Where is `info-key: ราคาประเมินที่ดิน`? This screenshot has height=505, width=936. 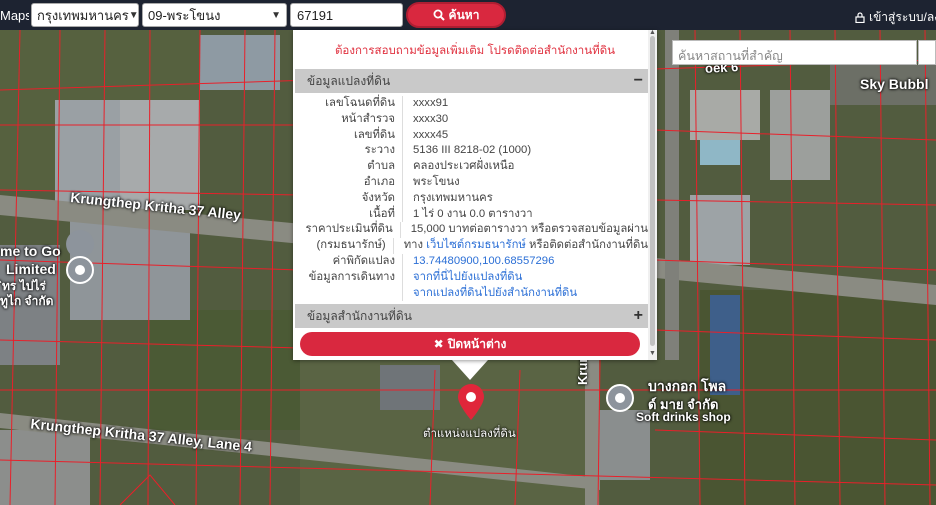
info-key: ราคาประเมินที่ดิน is located at coordinates (349, 229).